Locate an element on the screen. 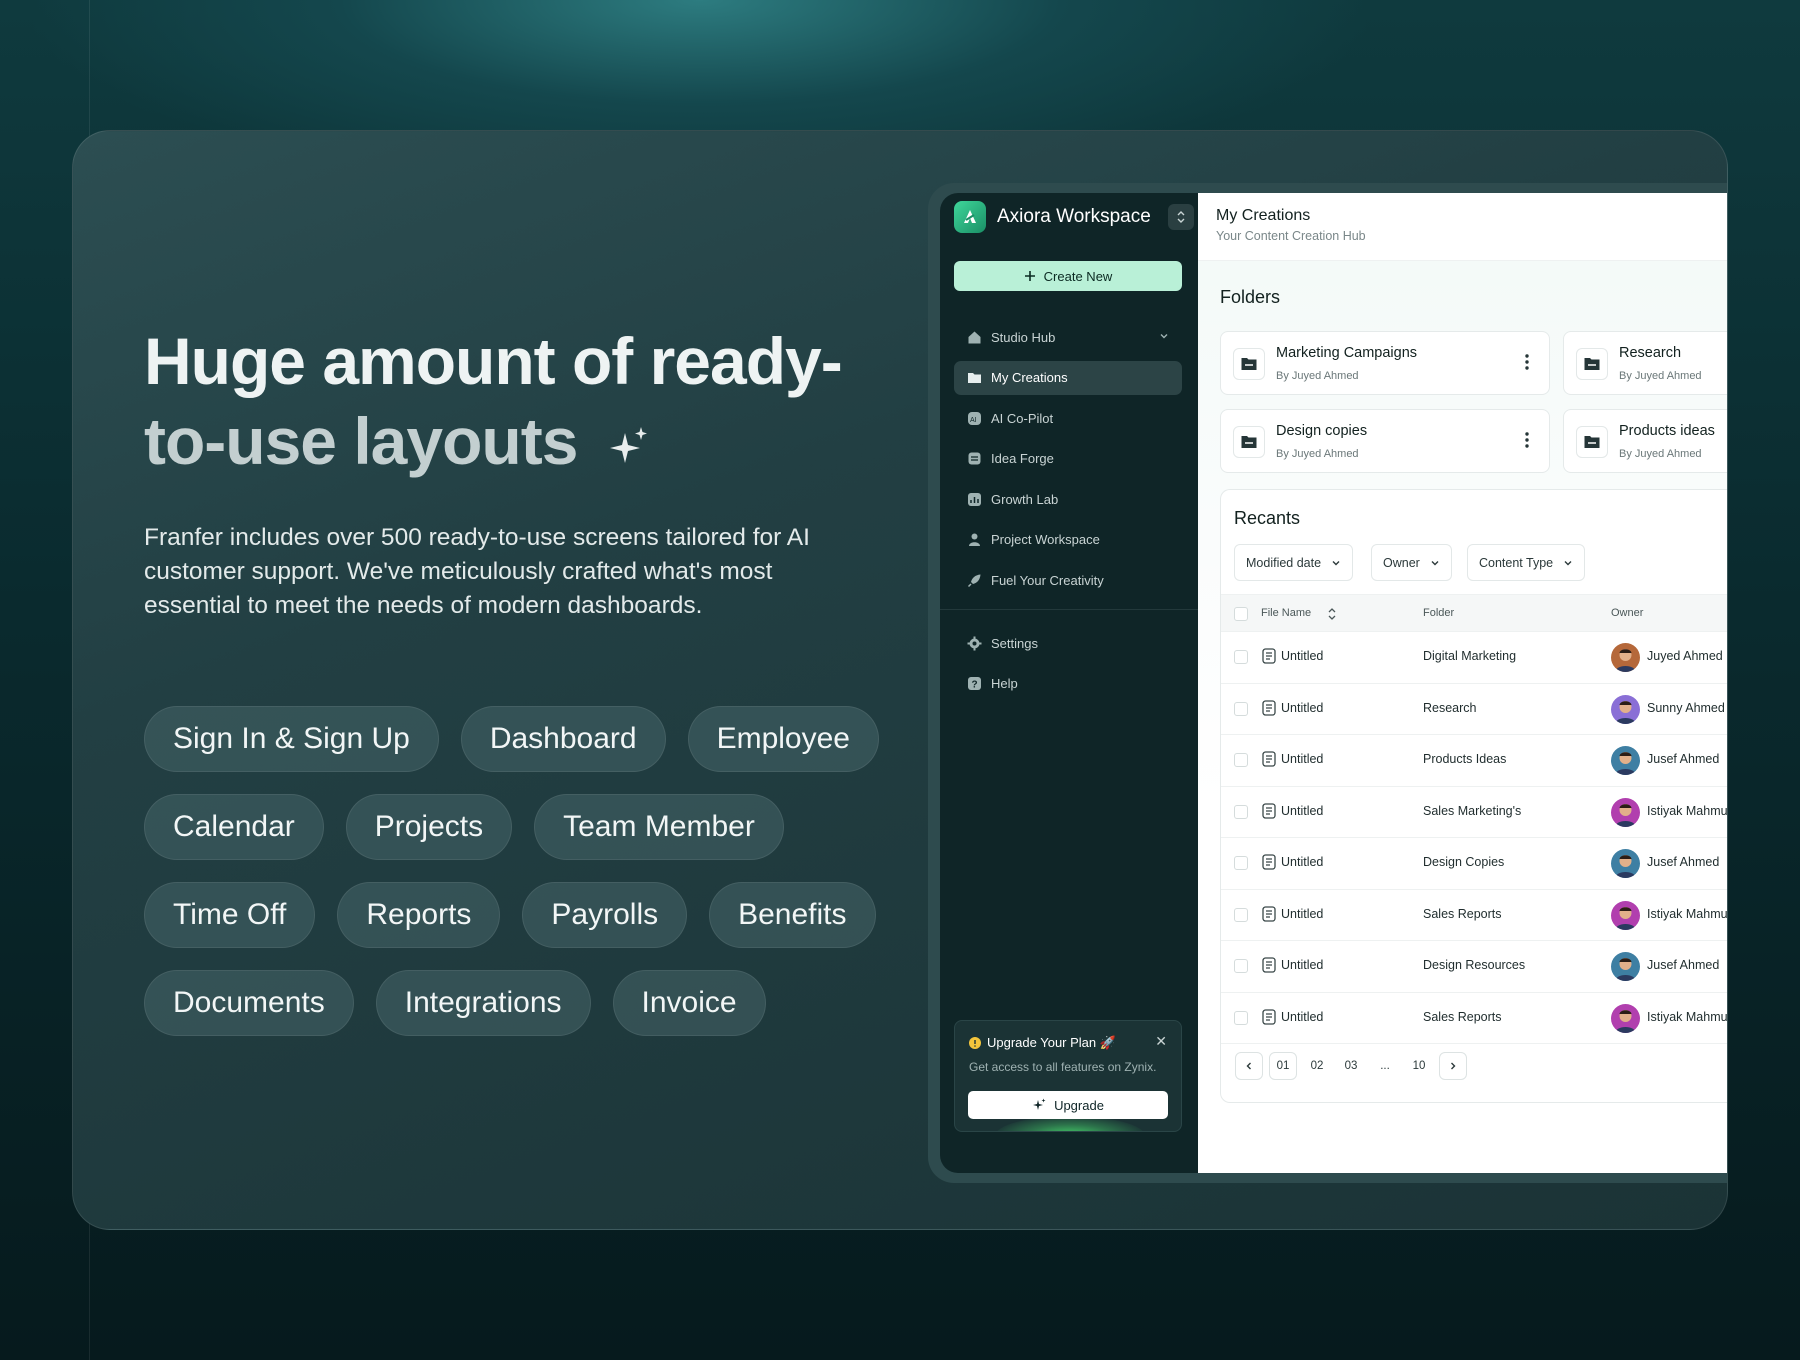  upgrade-button-label: Upgrade is located at coordinates (1079, 1105).